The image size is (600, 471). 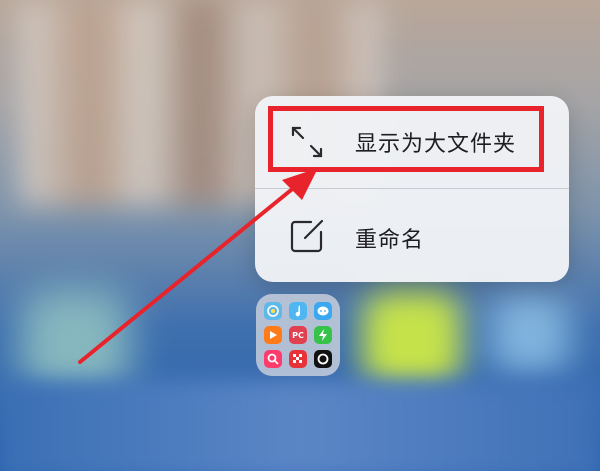 I want to click on pc-app-icon: PC, so click(x=298, y=335).